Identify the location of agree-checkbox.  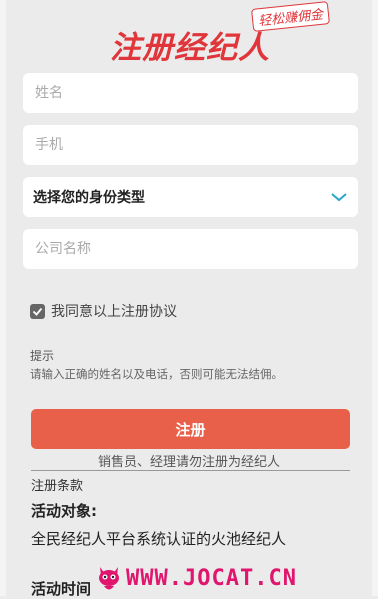
(37, 311).